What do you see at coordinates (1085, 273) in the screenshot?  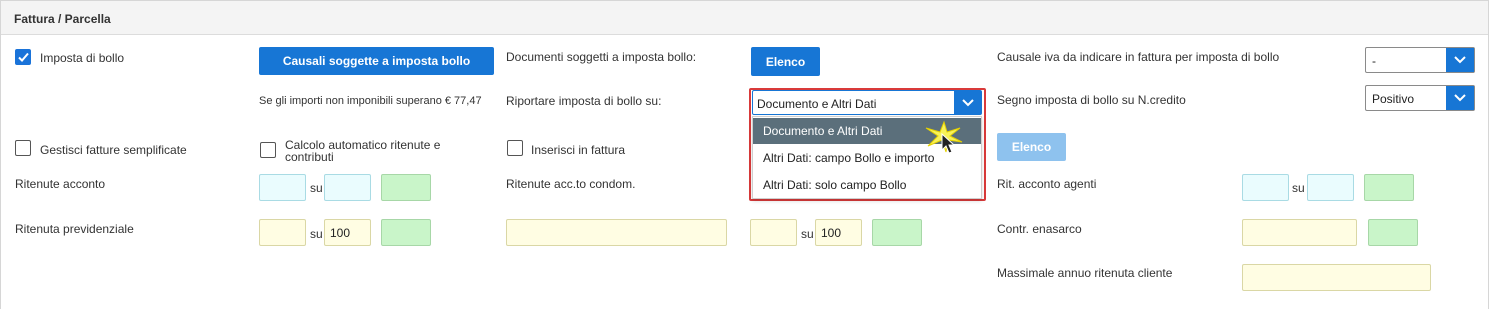 I see `massimale-label: Massimale annuo ritenuta cliente` at bounding box center [1085, 273].